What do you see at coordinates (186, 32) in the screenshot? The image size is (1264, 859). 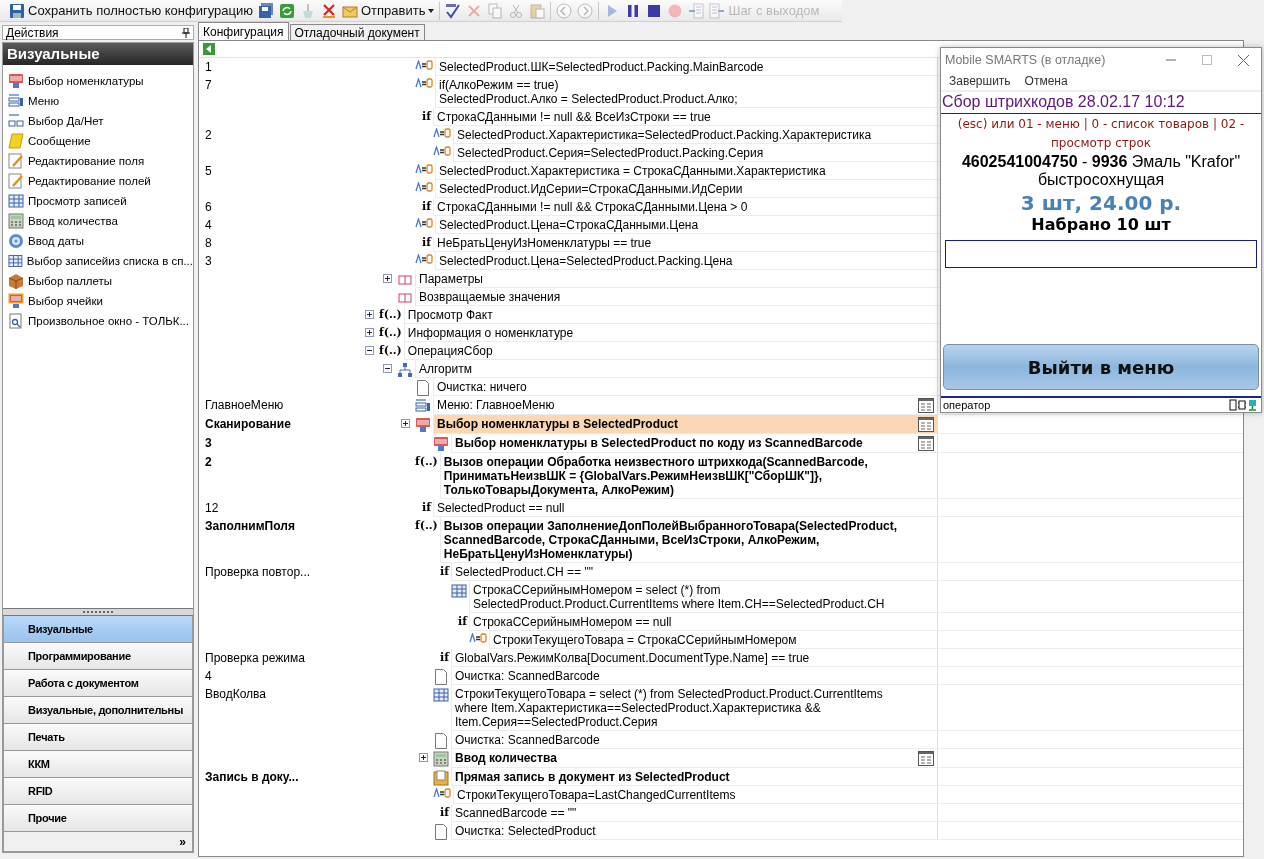 I see `pin-icon` at bounding box center [186, 32].